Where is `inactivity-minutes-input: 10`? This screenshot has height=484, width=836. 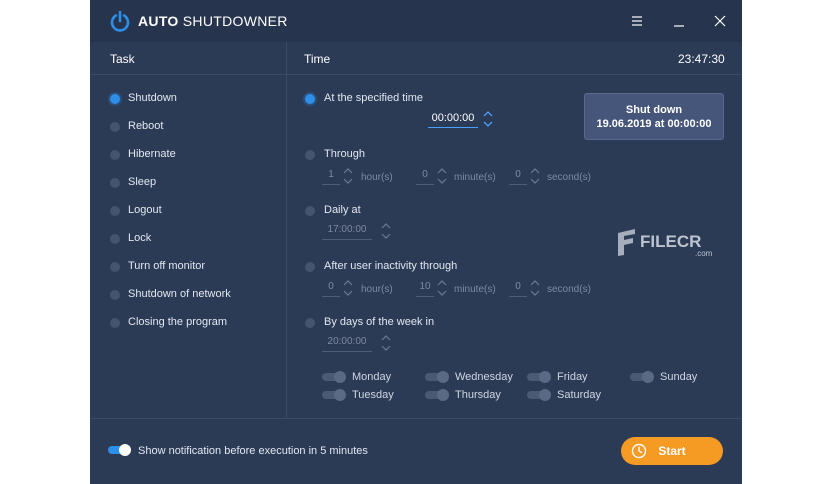 inactivity-minutes-input: 10 is located at coordinates (425, 287).